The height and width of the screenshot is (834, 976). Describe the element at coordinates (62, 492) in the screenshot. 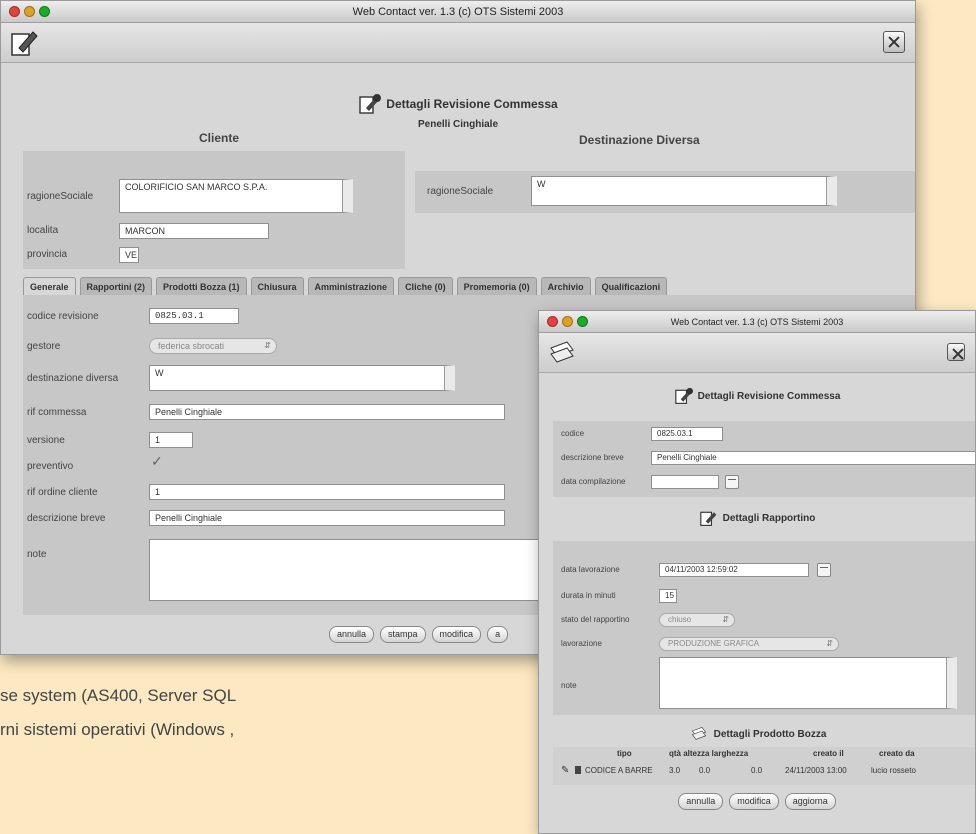

I see `ordine-label: rif ordine cliente` at that location.